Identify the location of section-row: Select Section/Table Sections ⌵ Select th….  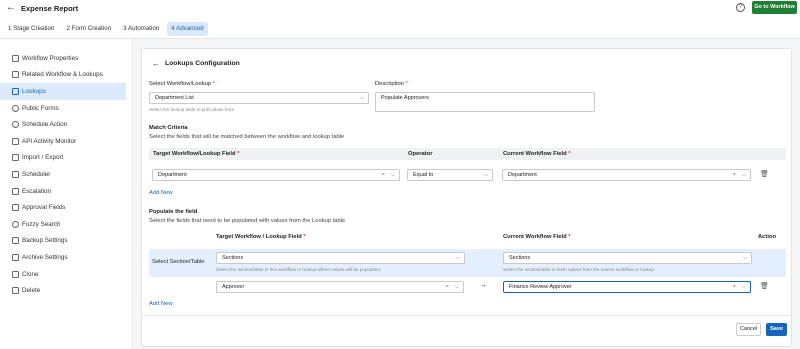
(467, 263).